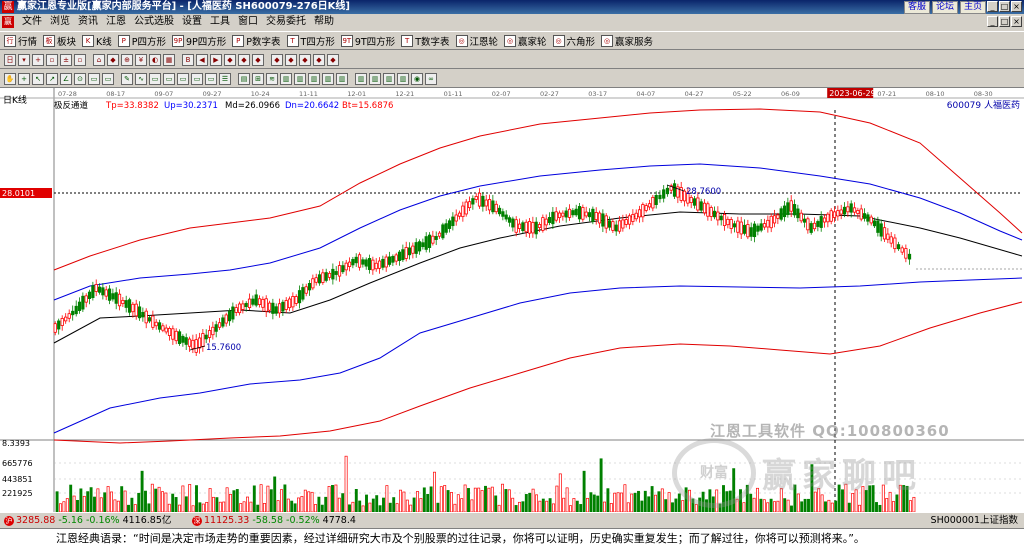 This screenshot has height=548, width=1024. Describe the element at coordinates (310, 41) in the screenshot. I see `toolbar-button-6: T T四方形` at that location.